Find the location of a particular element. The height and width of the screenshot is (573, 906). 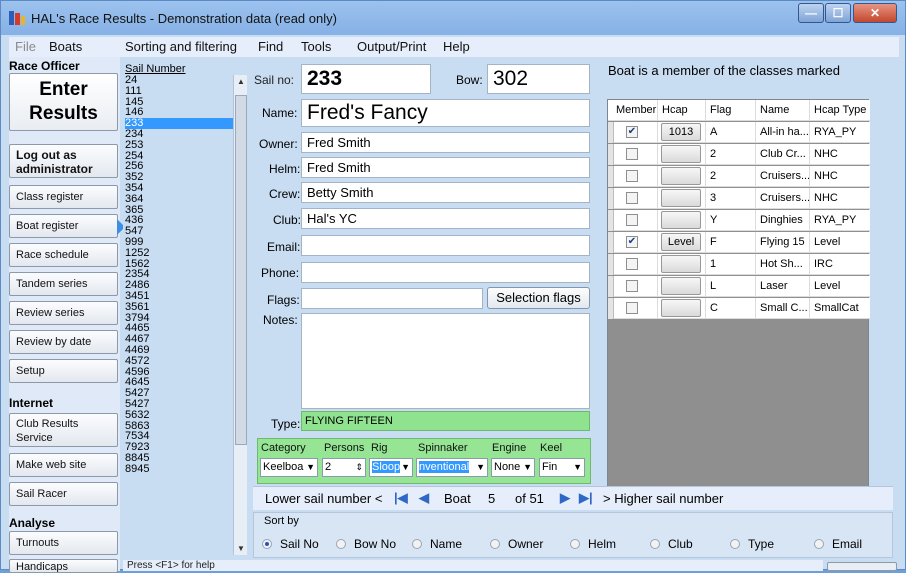

sail-list-item: 3561 is located at coordinates (179, 307).